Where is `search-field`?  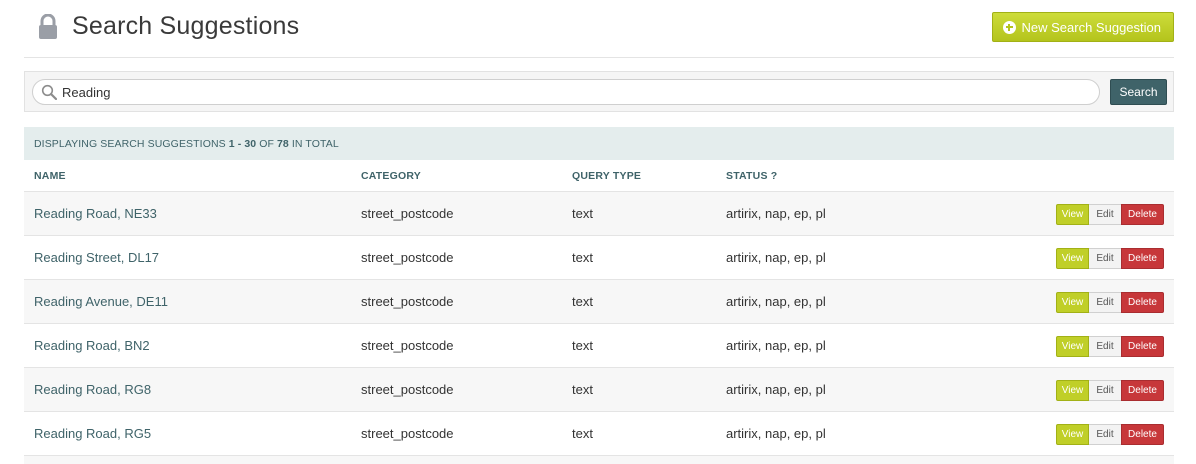
search-field is located at coordinates (566, 92).